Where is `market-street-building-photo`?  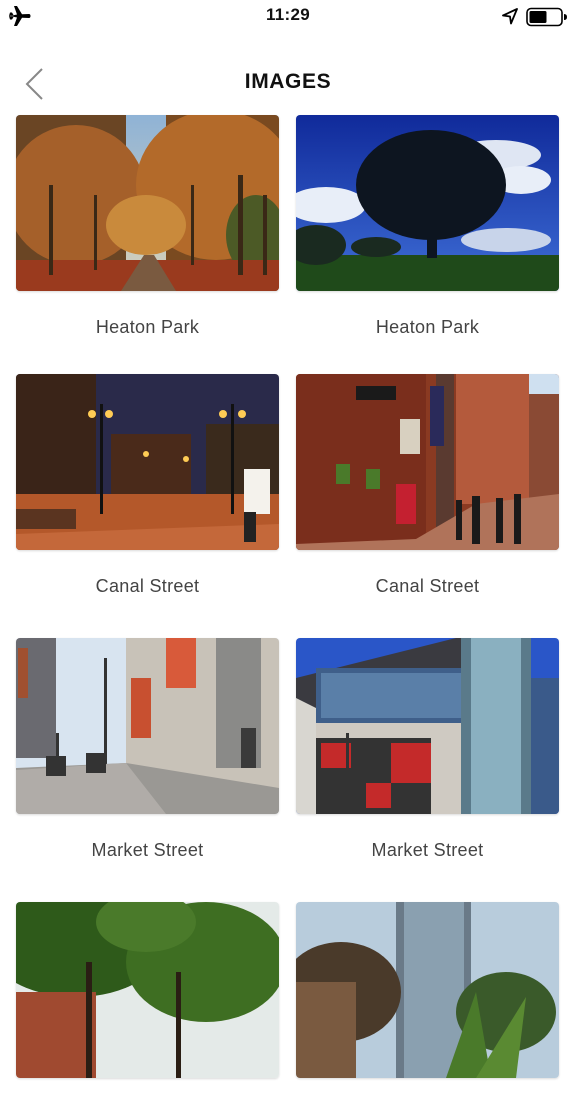
market-street-building-photo is located at coordinates (427, 726).